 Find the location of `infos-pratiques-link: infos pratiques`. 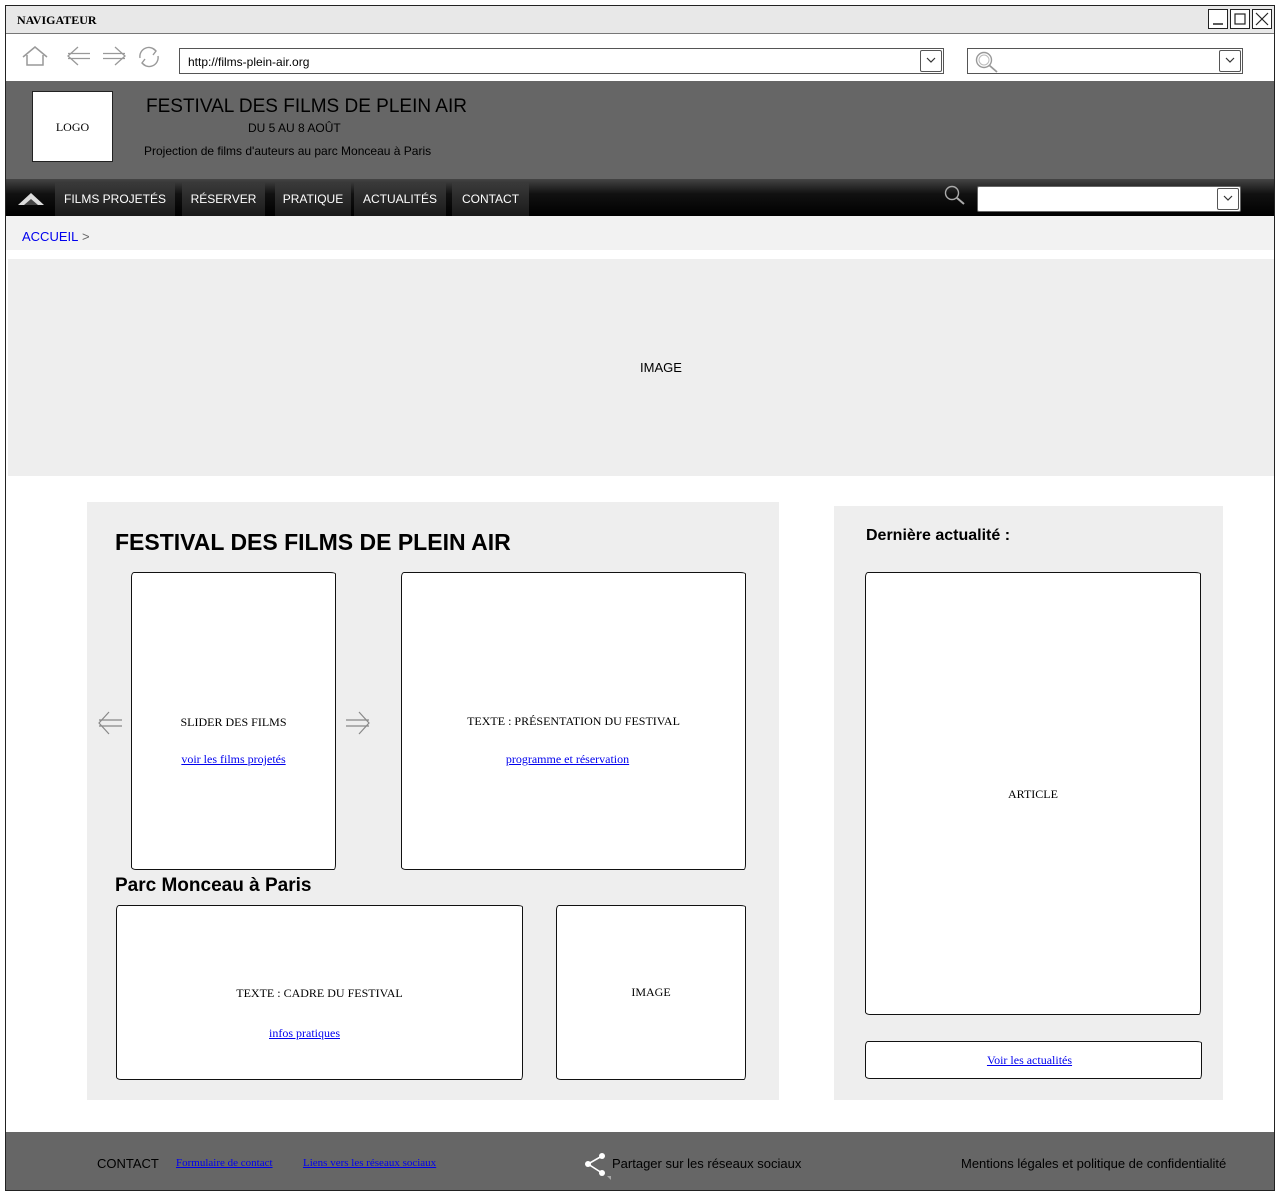

infos-pratiques-link: infos pratiques is located at coordinates (304, 1033).